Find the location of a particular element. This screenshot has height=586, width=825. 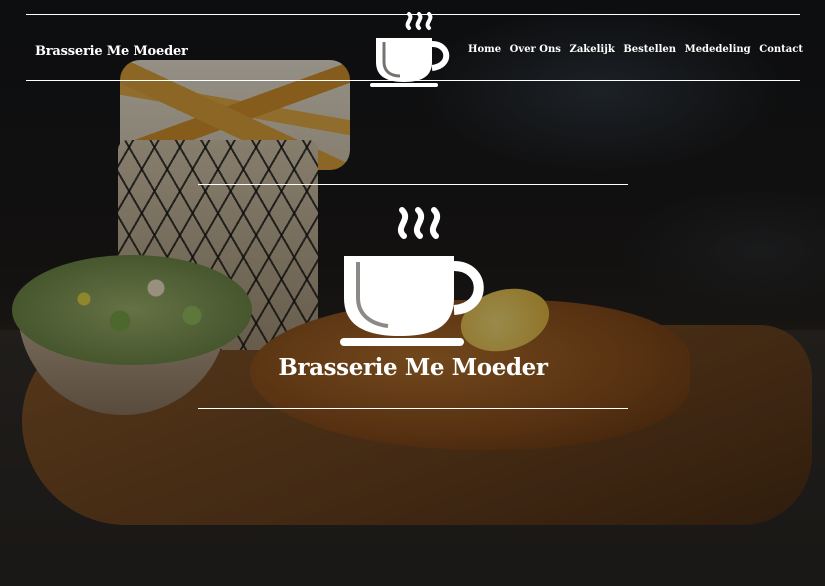

hero-top-rule is located at coordinates (413, 184).